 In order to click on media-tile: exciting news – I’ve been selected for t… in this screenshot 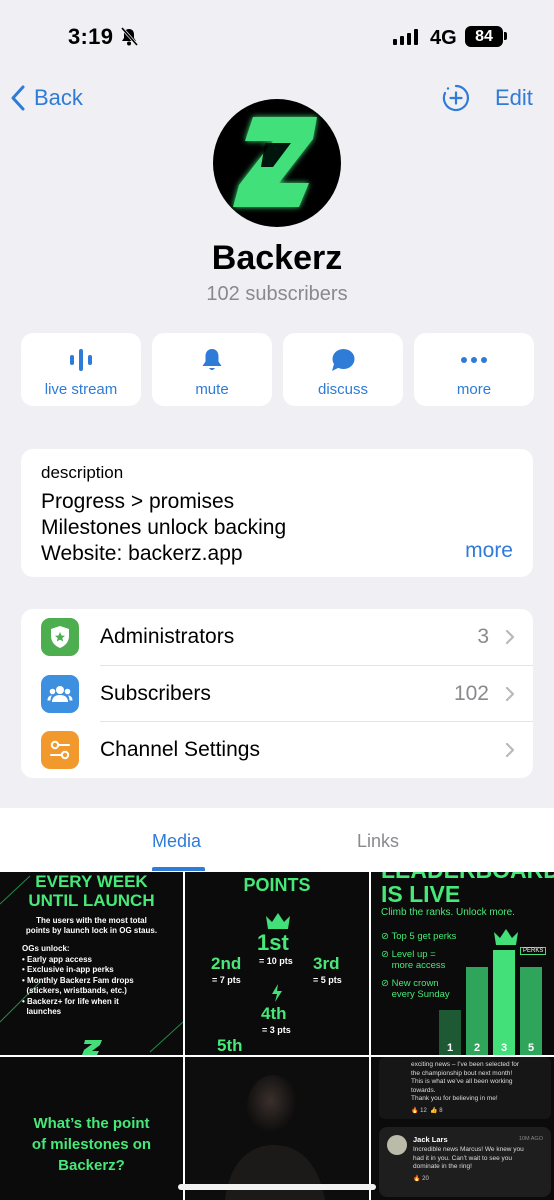, I will do `click(462, 1128)`.